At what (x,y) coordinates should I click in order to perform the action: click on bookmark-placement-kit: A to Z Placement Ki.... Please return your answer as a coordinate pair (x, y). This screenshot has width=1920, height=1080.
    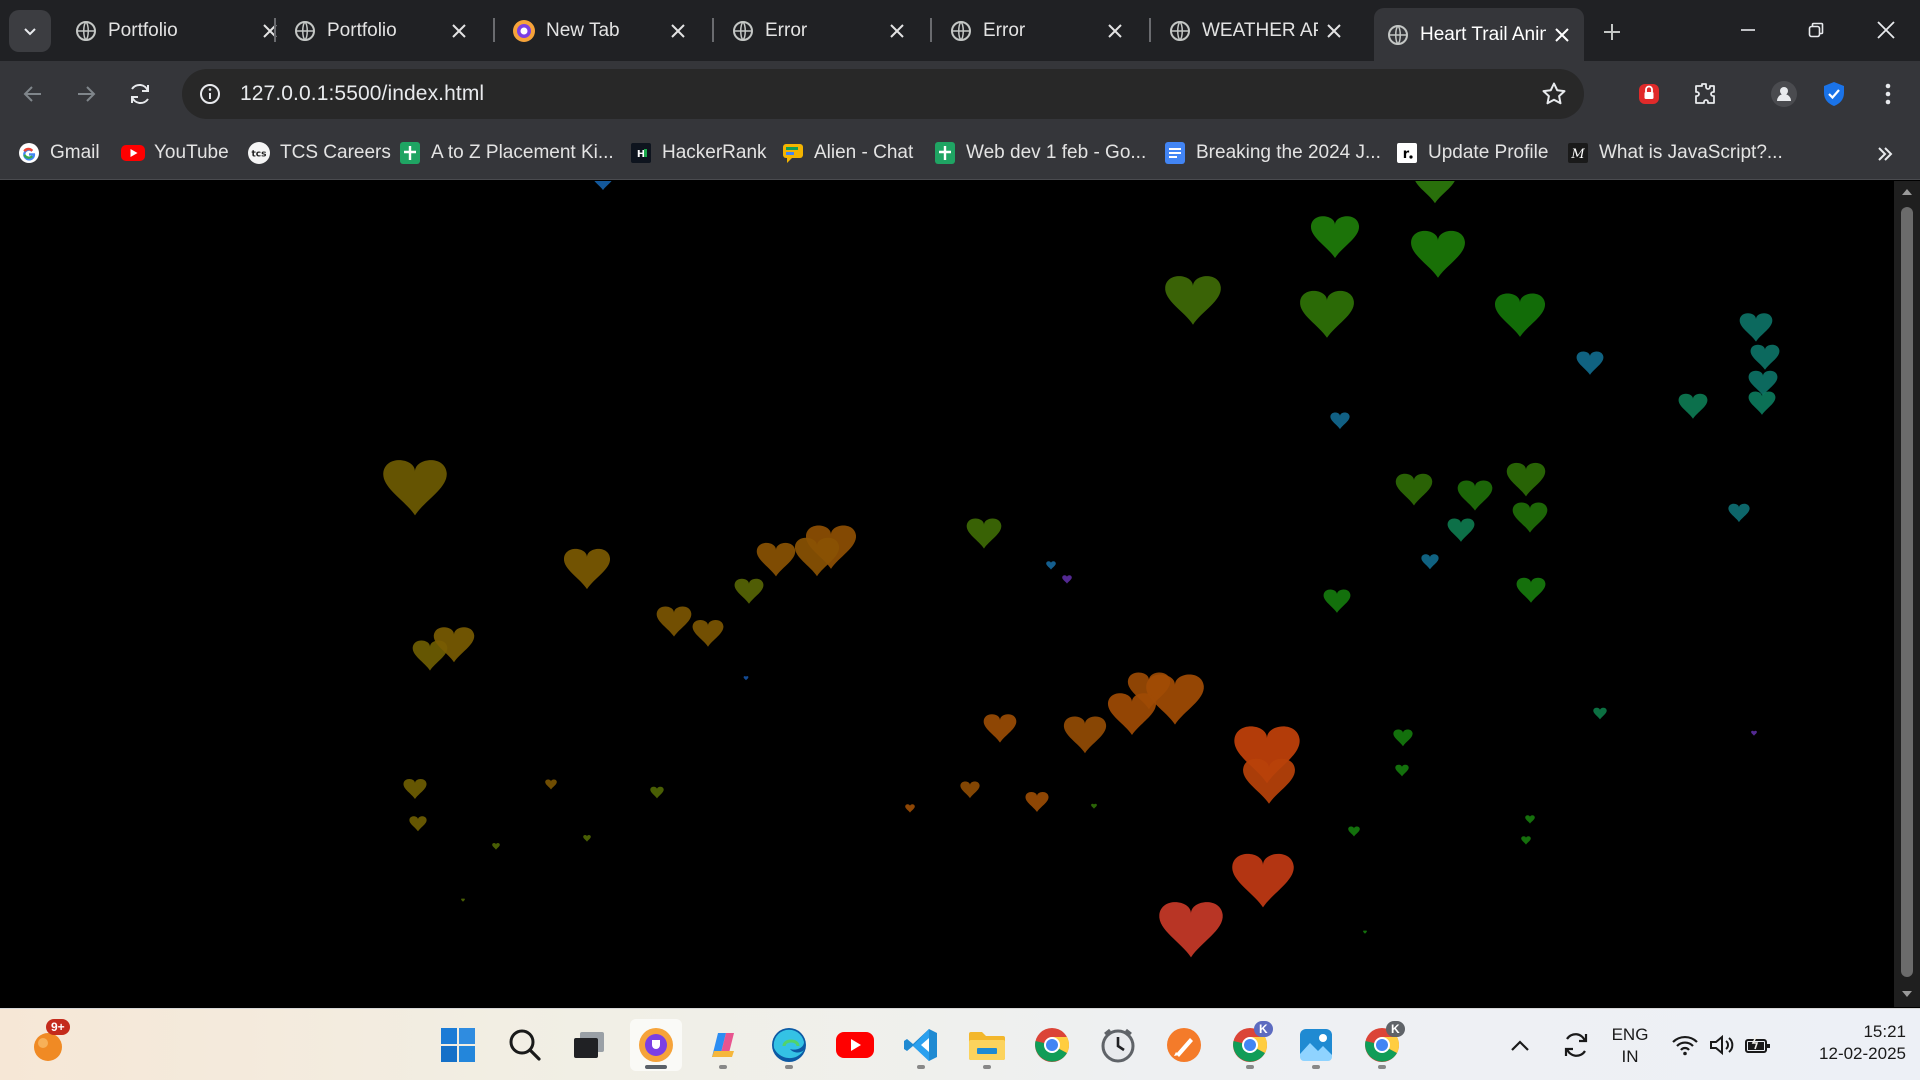
    Looking at the image, I should click on (506, 153).